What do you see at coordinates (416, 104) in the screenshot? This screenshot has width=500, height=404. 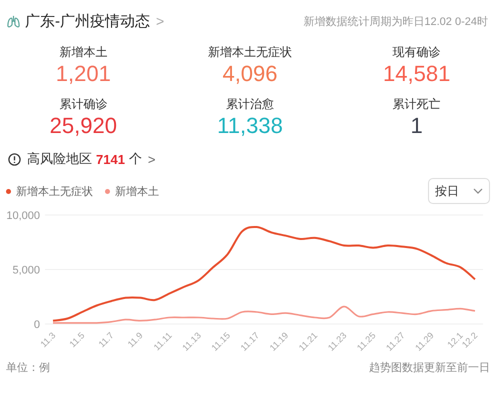 I see `stat-label: 累计死亡` at bounding box center [416, 104].